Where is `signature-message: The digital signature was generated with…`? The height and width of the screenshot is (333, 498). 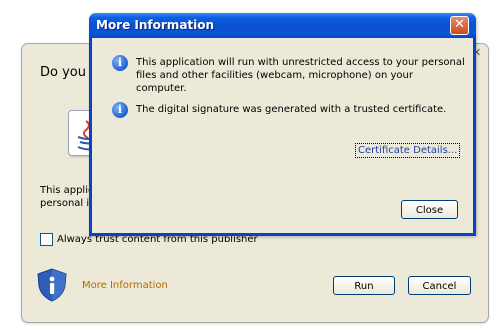 signature-message: The digital signature was generated with… is located at coordinates (291, 109).